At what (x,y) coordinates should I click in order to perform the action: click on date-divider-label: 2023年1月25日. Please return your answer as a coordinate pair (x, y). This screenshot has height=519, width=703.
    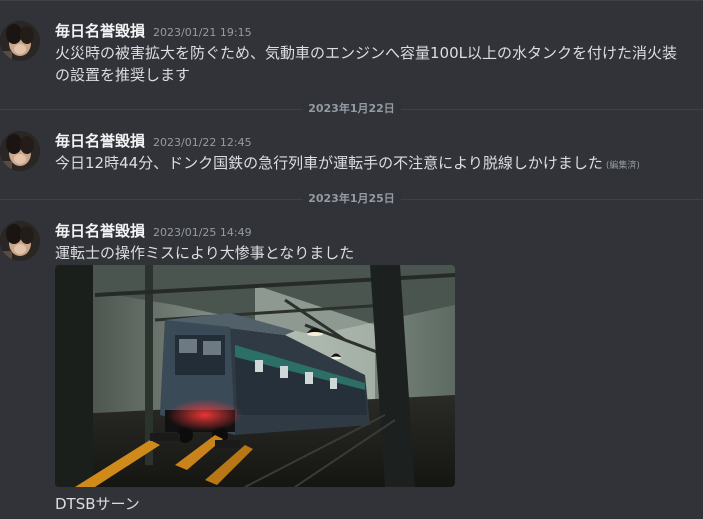
    Looking at the image, I should click on (351, 199).